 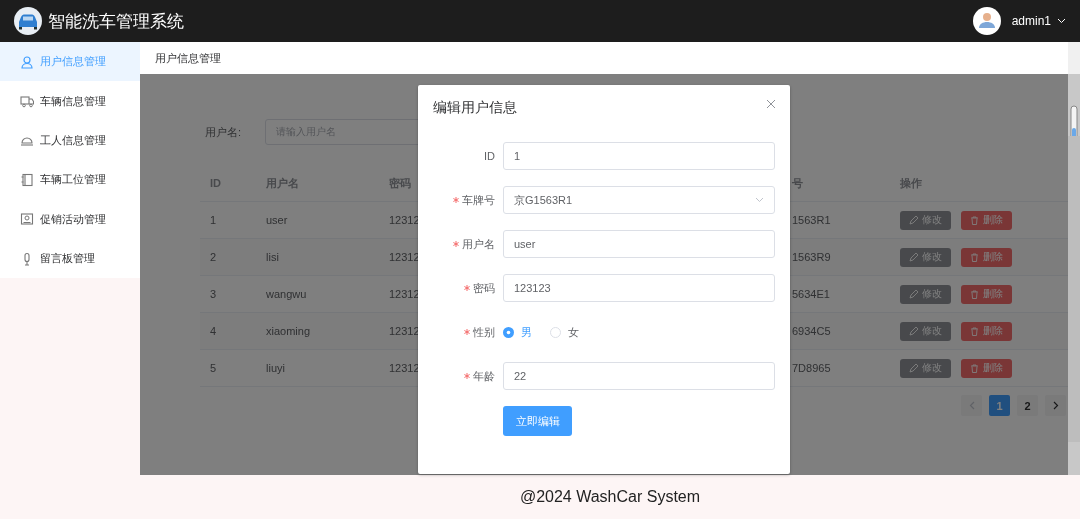 What do you see at coordinates (213, 368) in the screenshot?
I see `table-cell: 5` at bounding box center [213, 368].